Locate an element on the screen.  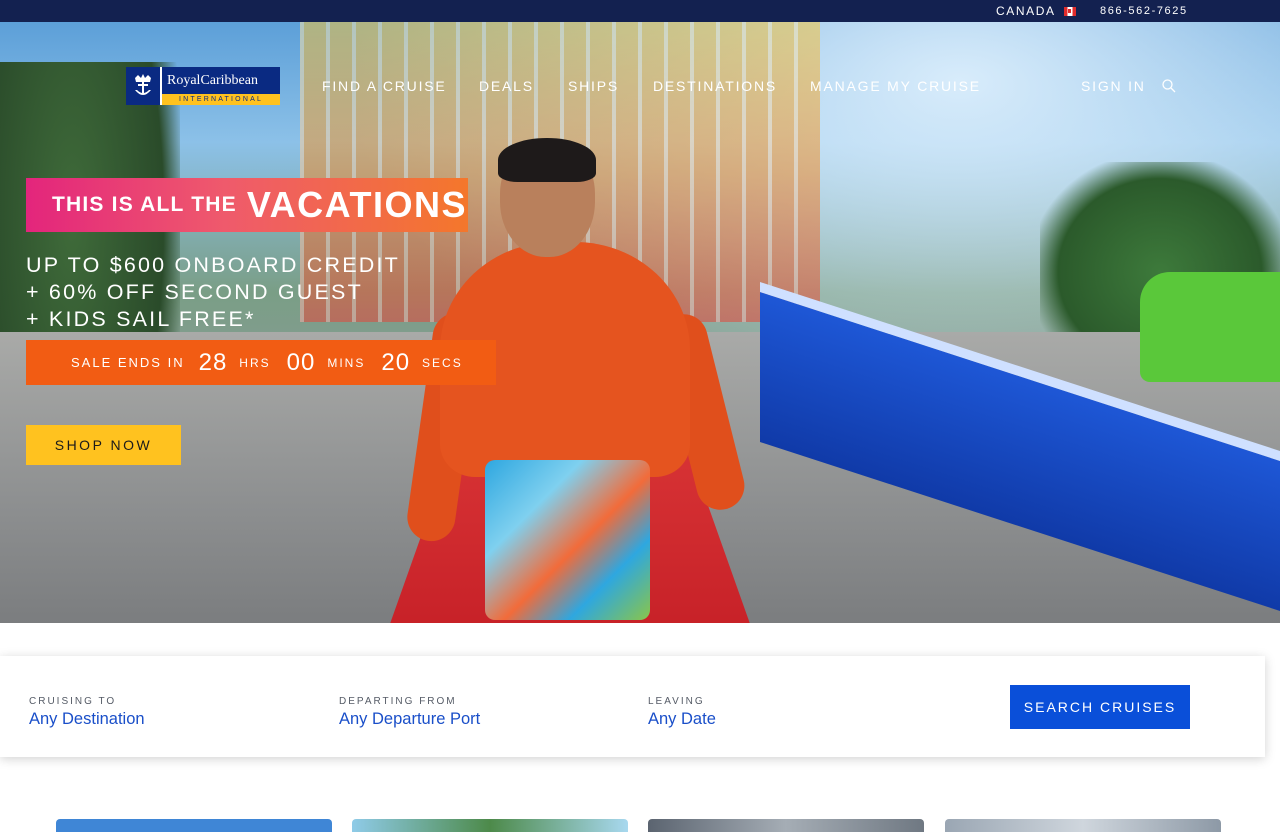
nav-deals: DEALS is located at coordinates (506, 86).